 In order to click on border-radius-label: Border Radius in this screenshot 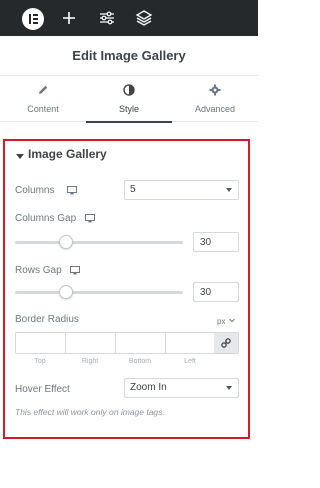, I will do `click(47, 319)`.